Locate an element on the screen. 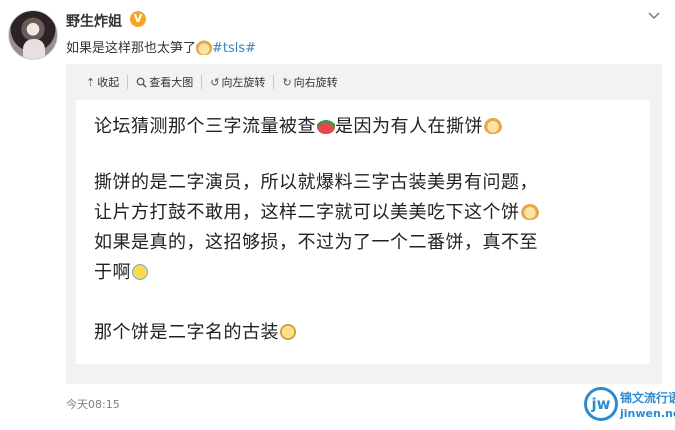 This screenshot has height=430, width=675. username: 野生炸姐 is located at coordinates (94, 21).